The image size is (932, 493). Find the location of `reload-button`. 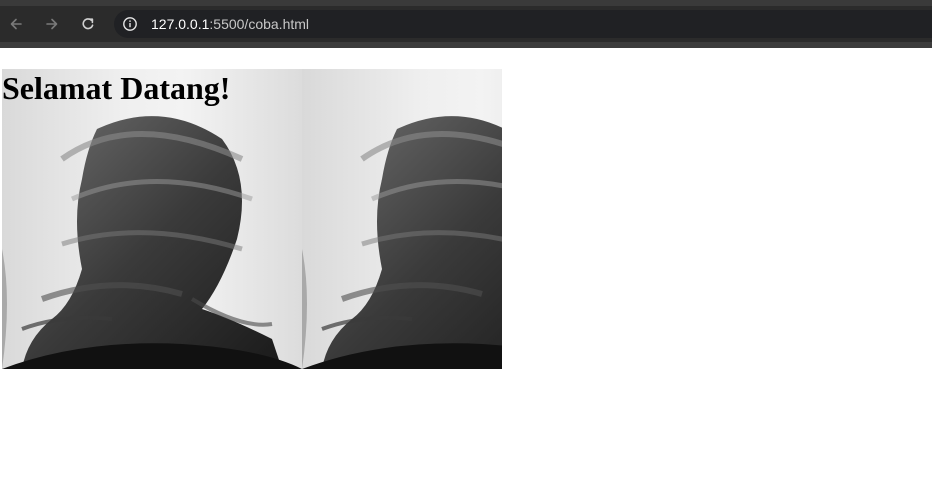

reload-button is located at coordinates (88, 24).